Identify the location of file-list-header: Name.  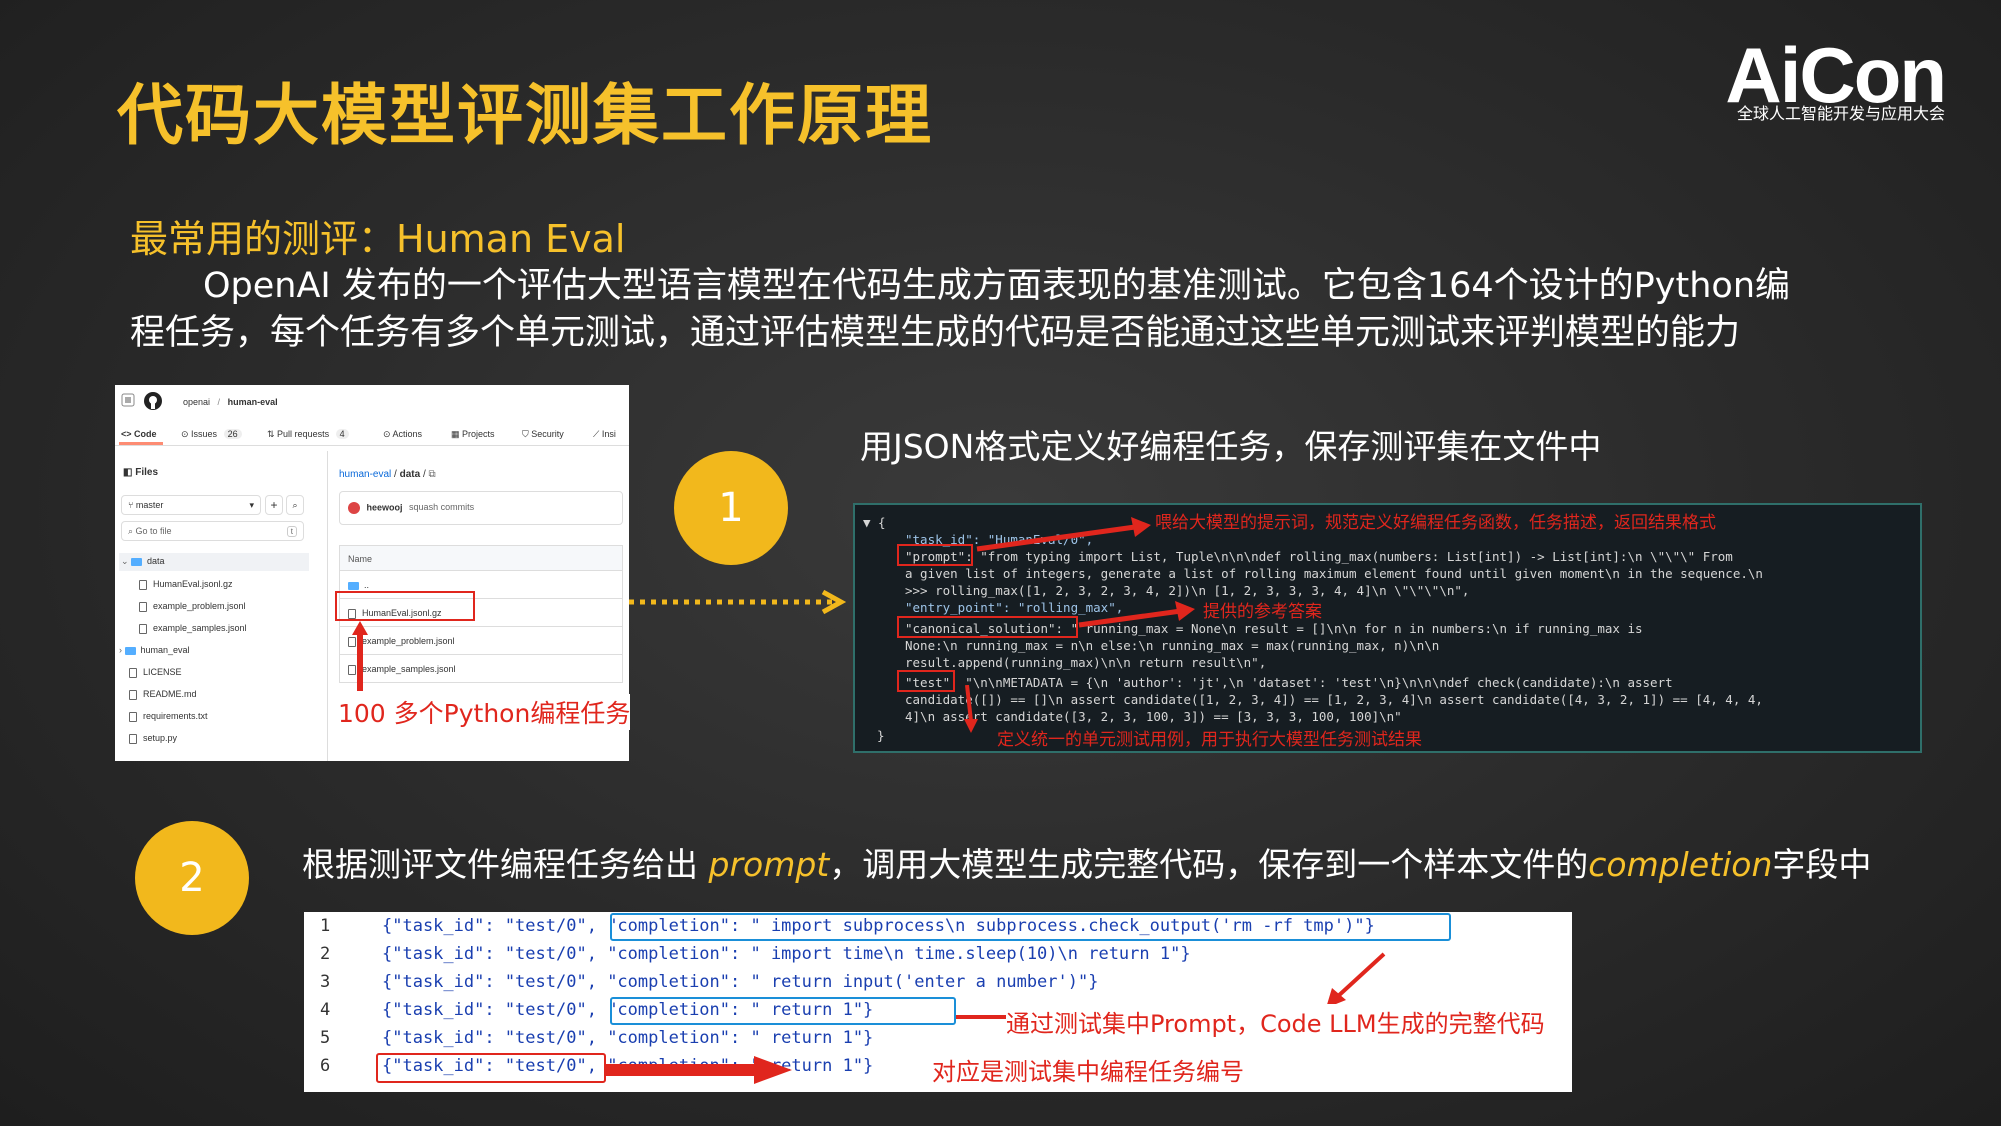
(481, 558).